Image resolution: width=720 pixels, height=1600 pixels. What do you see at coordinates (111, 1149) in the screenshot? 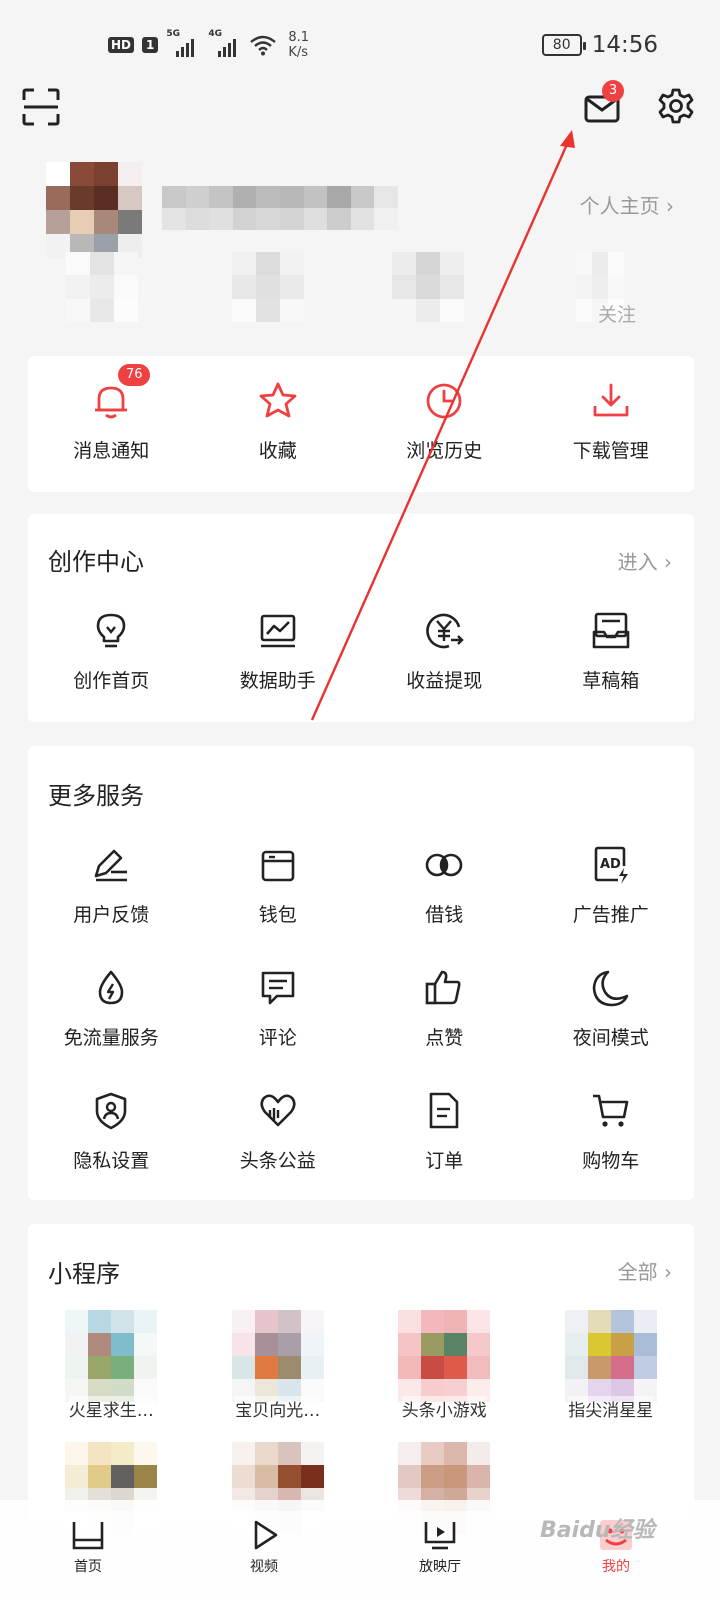
I see `service-privacy: 隐私设置` at bounding box center [111, 1149].